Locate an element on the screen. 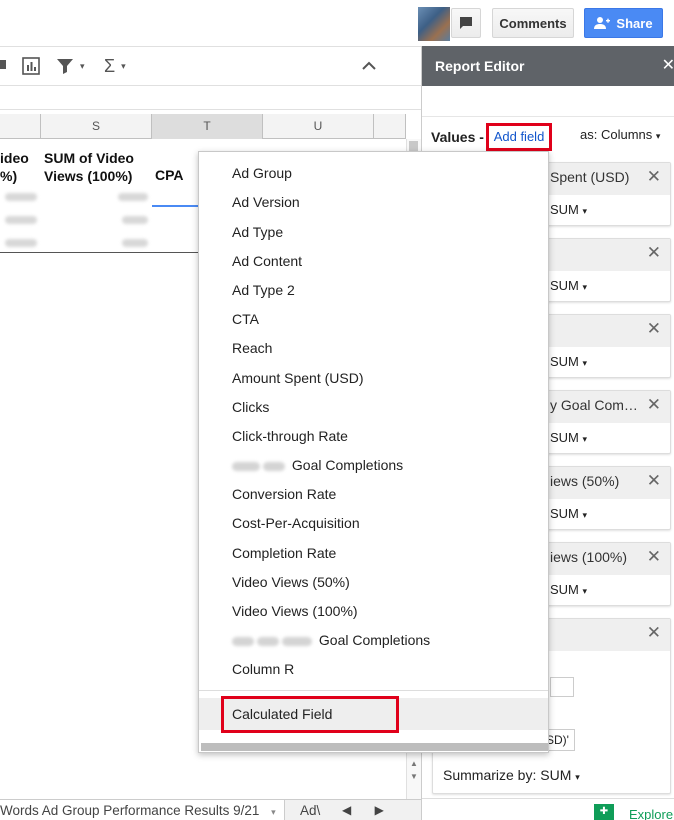 The width and height of the screenshot is (674, 820). menu-item-cost-per-acquisition: Cost-Per-Acquisition is located at coordinates (373, 523).